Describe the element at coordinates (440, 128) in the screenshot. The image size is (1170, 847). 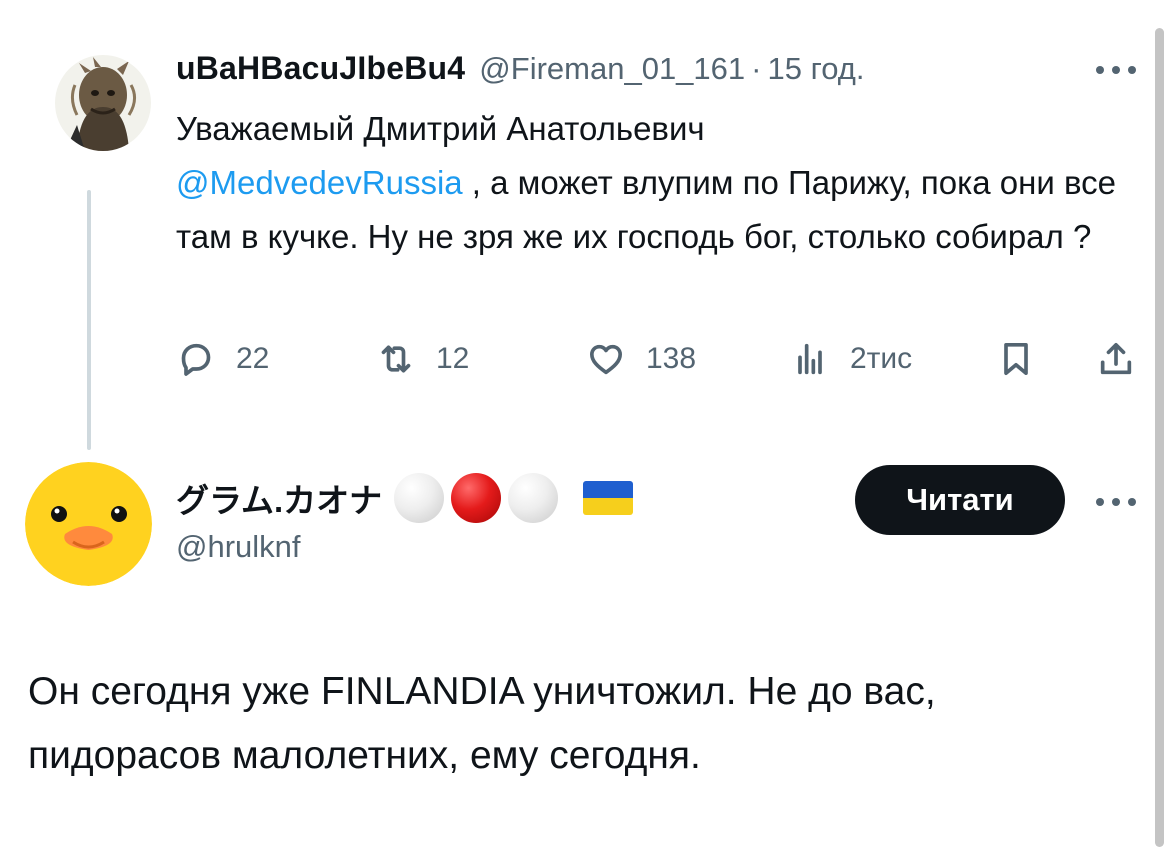
I see `tweet-text-intro: Уважаемый Дмитрий Анатольевич` at that location.